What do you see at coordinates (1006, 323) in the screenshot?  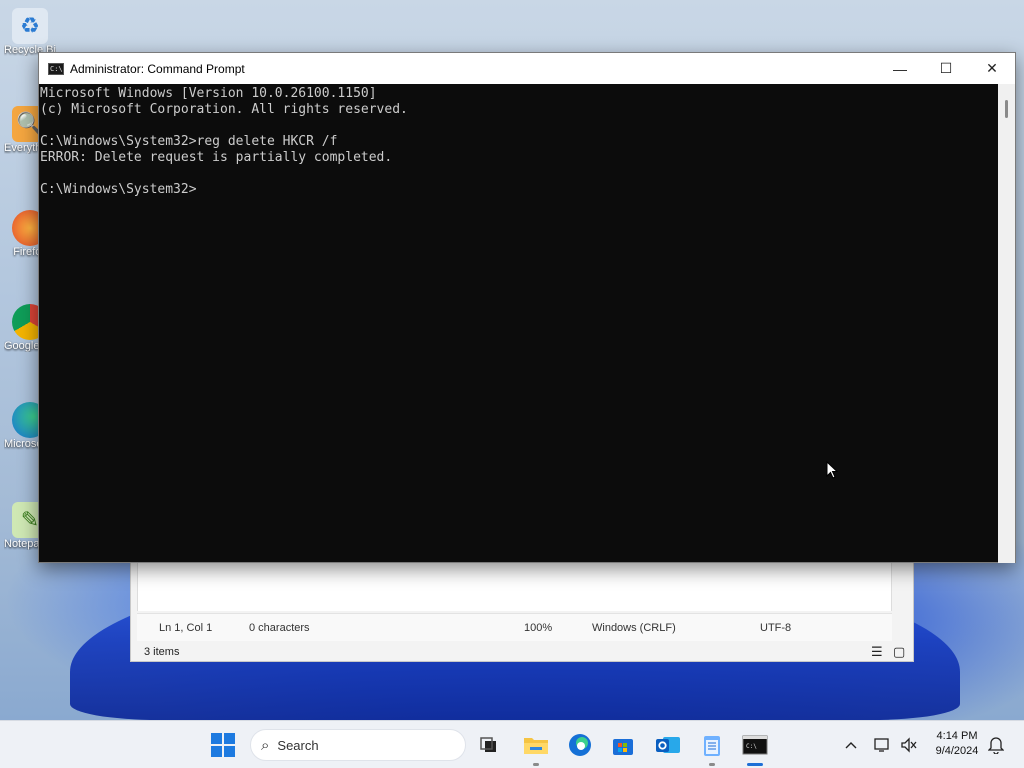 I see `cmd-scrollbar` at bounding box center [1006, 323].